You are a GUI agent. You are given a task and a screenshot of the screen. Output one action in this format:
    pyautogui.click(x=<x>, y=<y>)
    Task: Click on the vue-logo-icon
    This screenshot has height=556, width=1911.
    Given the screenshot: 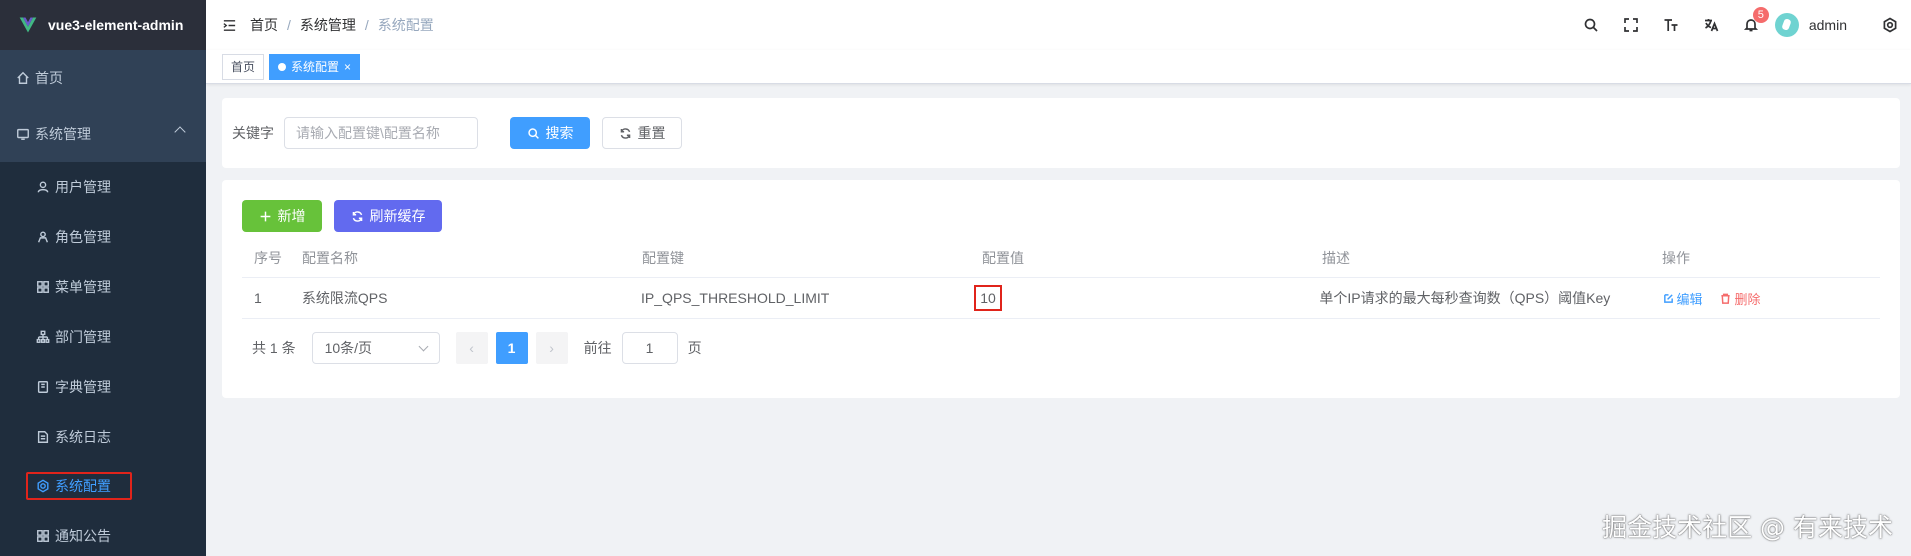 What is the action you would take?
    pyautogui.click(x=28, y=25)
    